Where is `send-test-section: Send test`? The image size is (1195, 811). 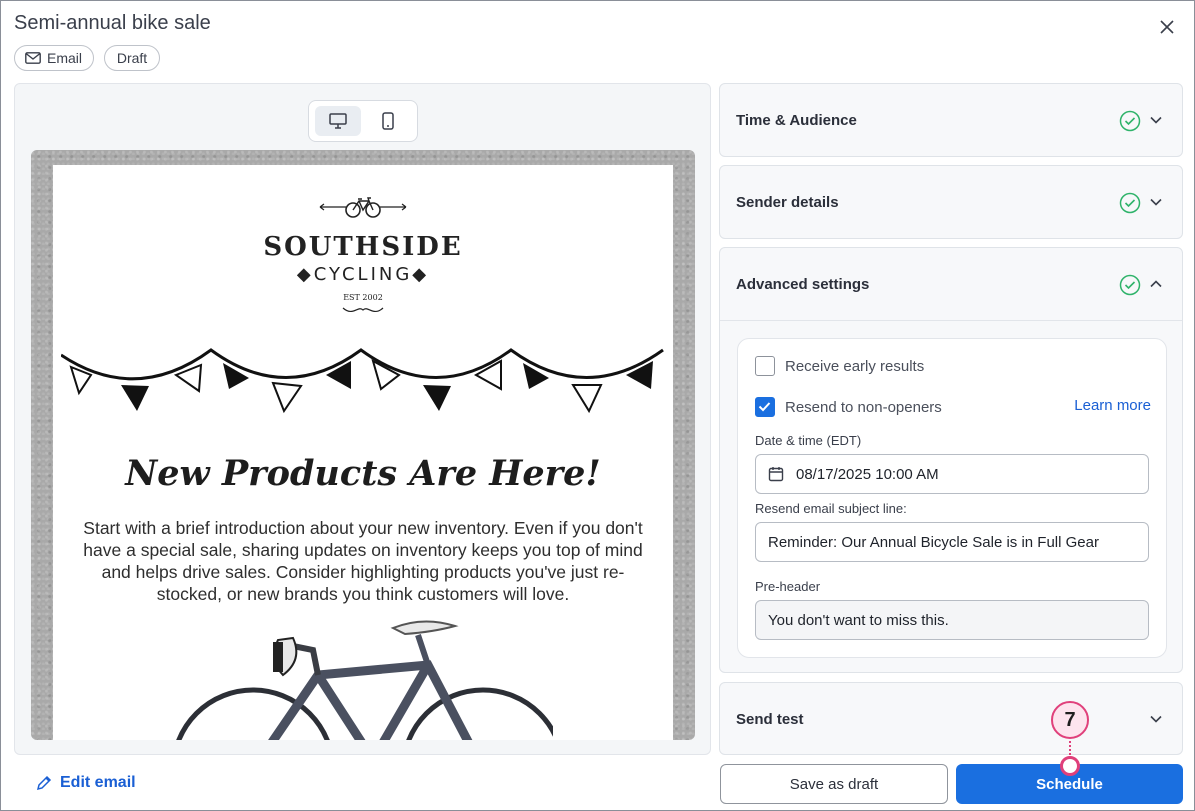
send-test-section: Send test is located at coordinates (951, 718).